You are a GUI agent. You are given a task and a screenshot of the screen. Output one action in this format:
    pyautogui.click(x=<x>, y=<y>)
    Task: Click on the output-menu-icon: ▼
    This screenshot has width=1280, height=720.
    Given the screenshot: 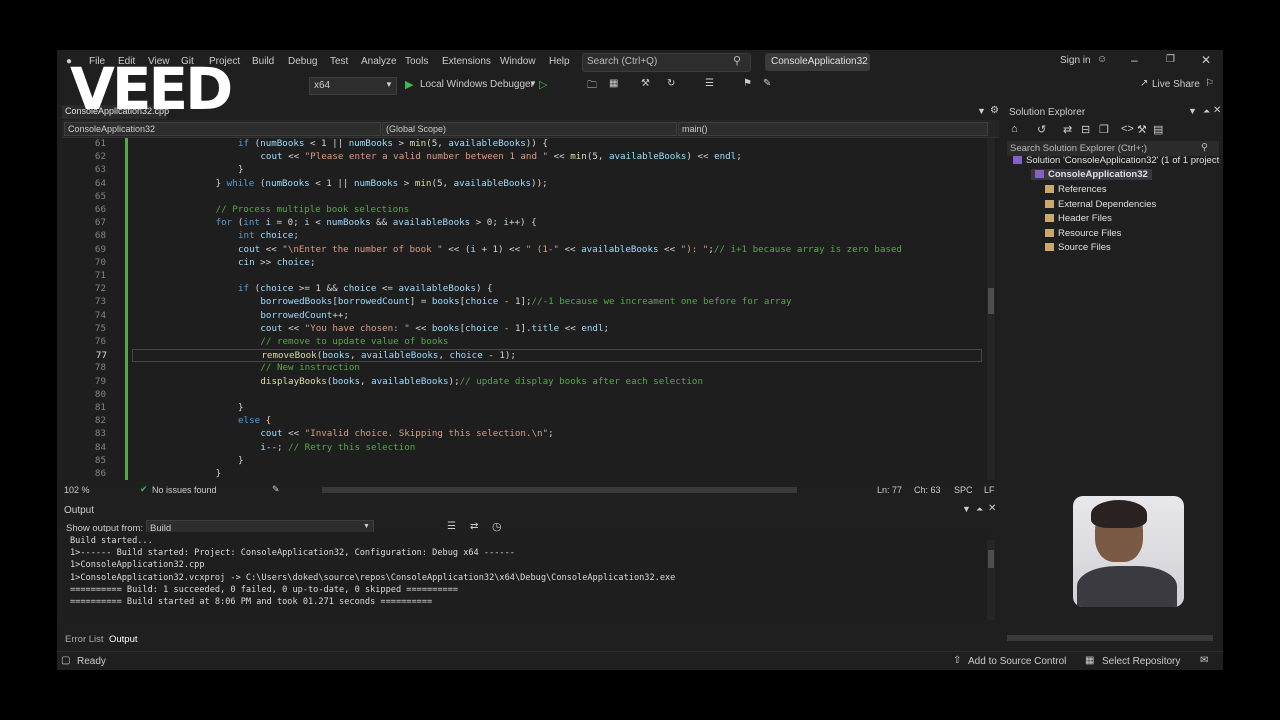 What is the action you would take?
    pyautogui.click(x=966, y=509)
    